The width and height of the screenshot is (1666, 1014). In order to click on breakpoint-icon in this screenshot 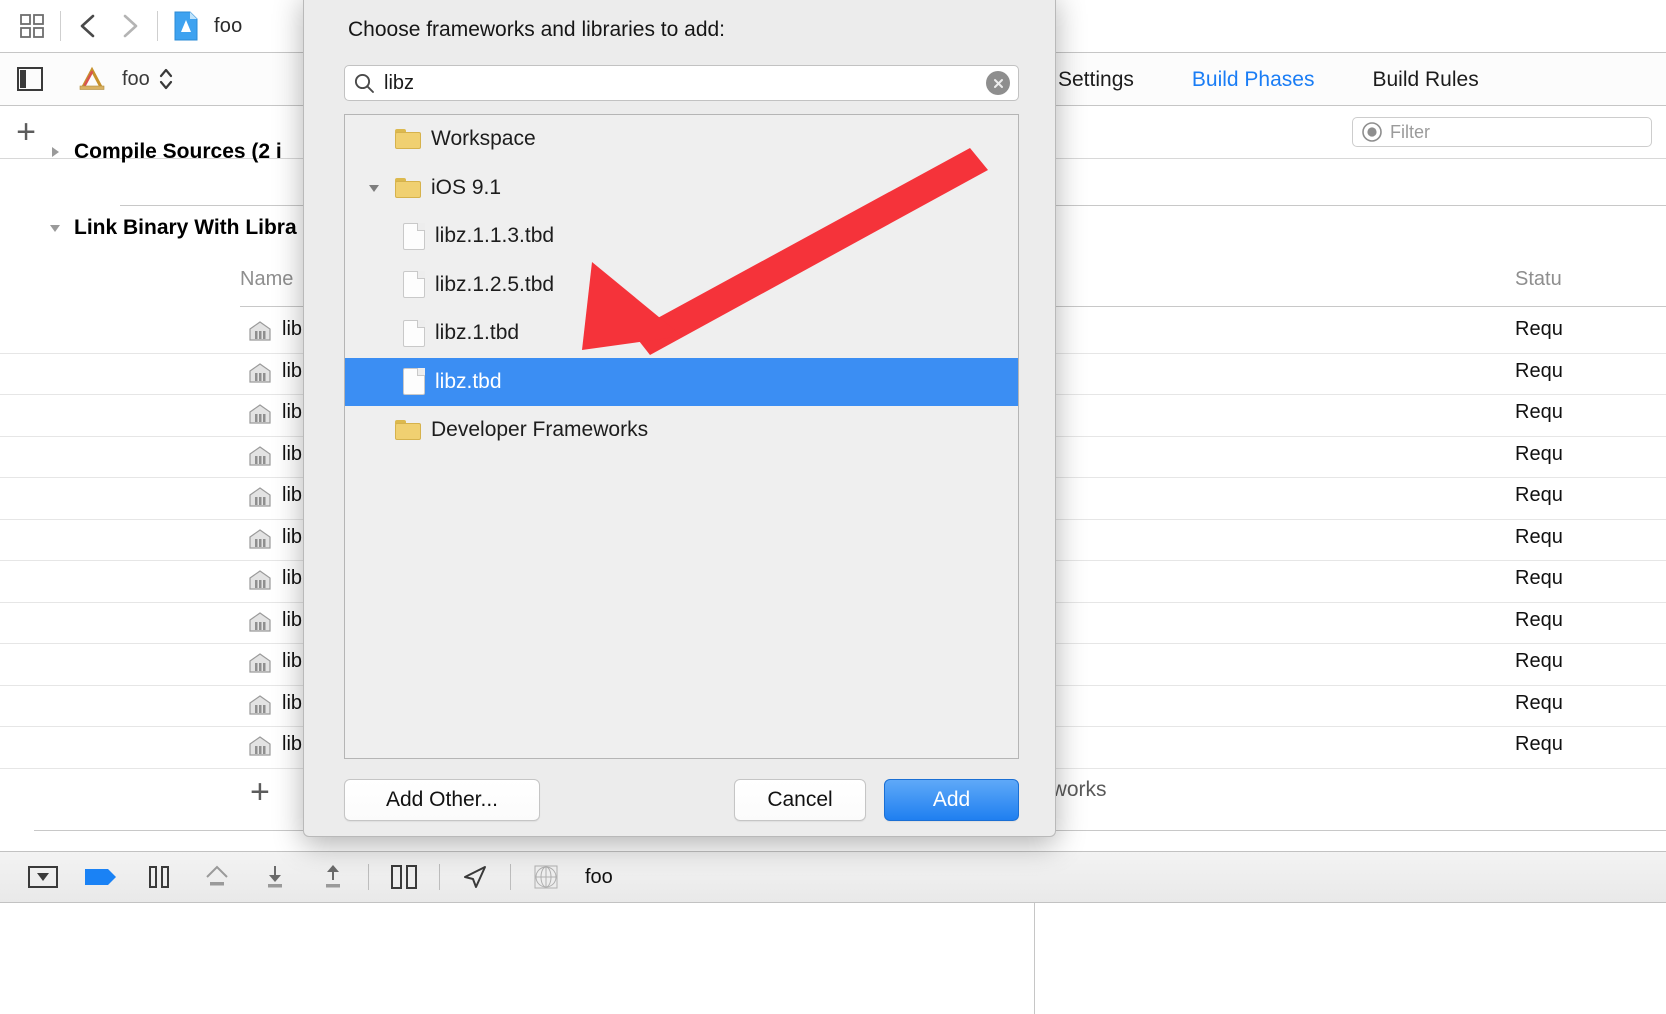, I will do `click(101, 877)`.